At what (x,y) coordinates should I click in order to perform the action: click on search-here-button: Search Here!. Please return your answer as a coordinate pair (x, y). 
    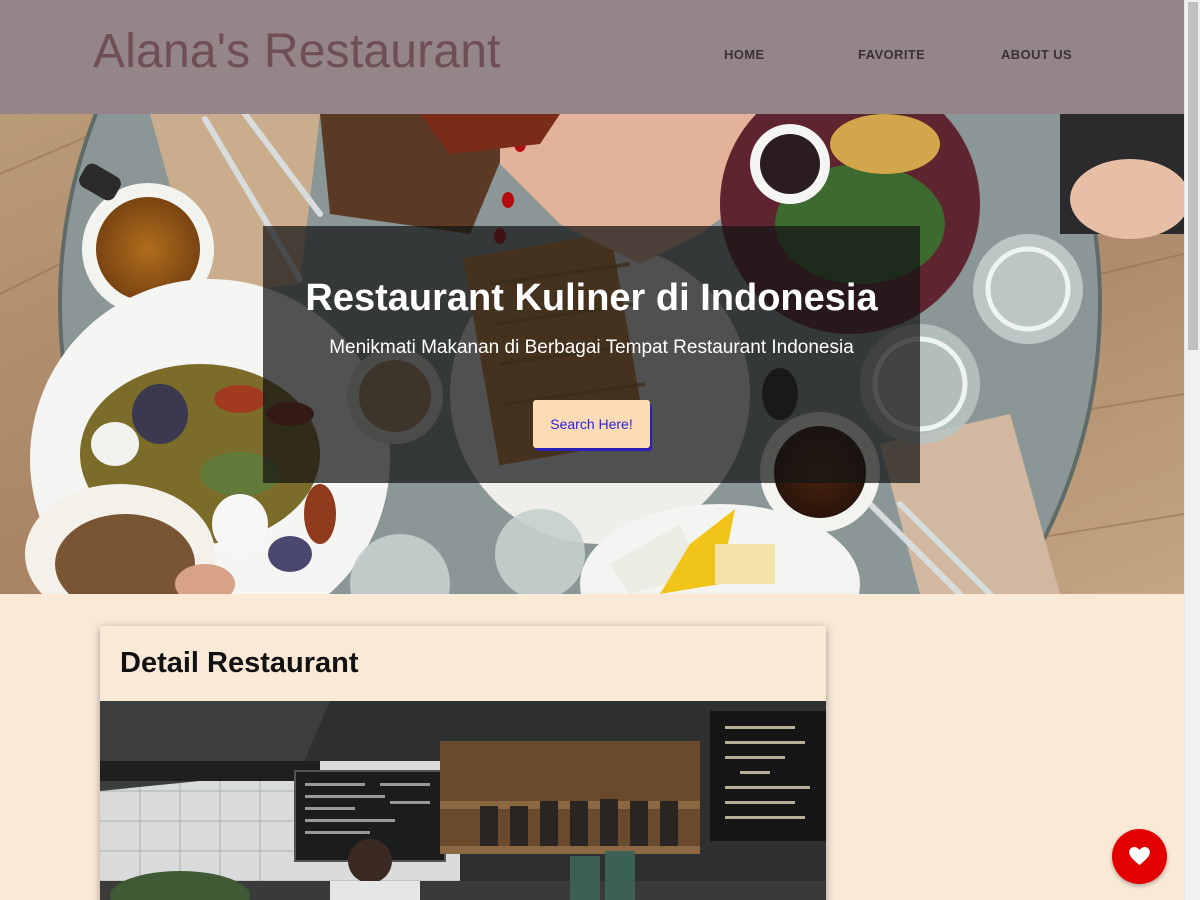
    Looking at the image, I should click on (591, 424).